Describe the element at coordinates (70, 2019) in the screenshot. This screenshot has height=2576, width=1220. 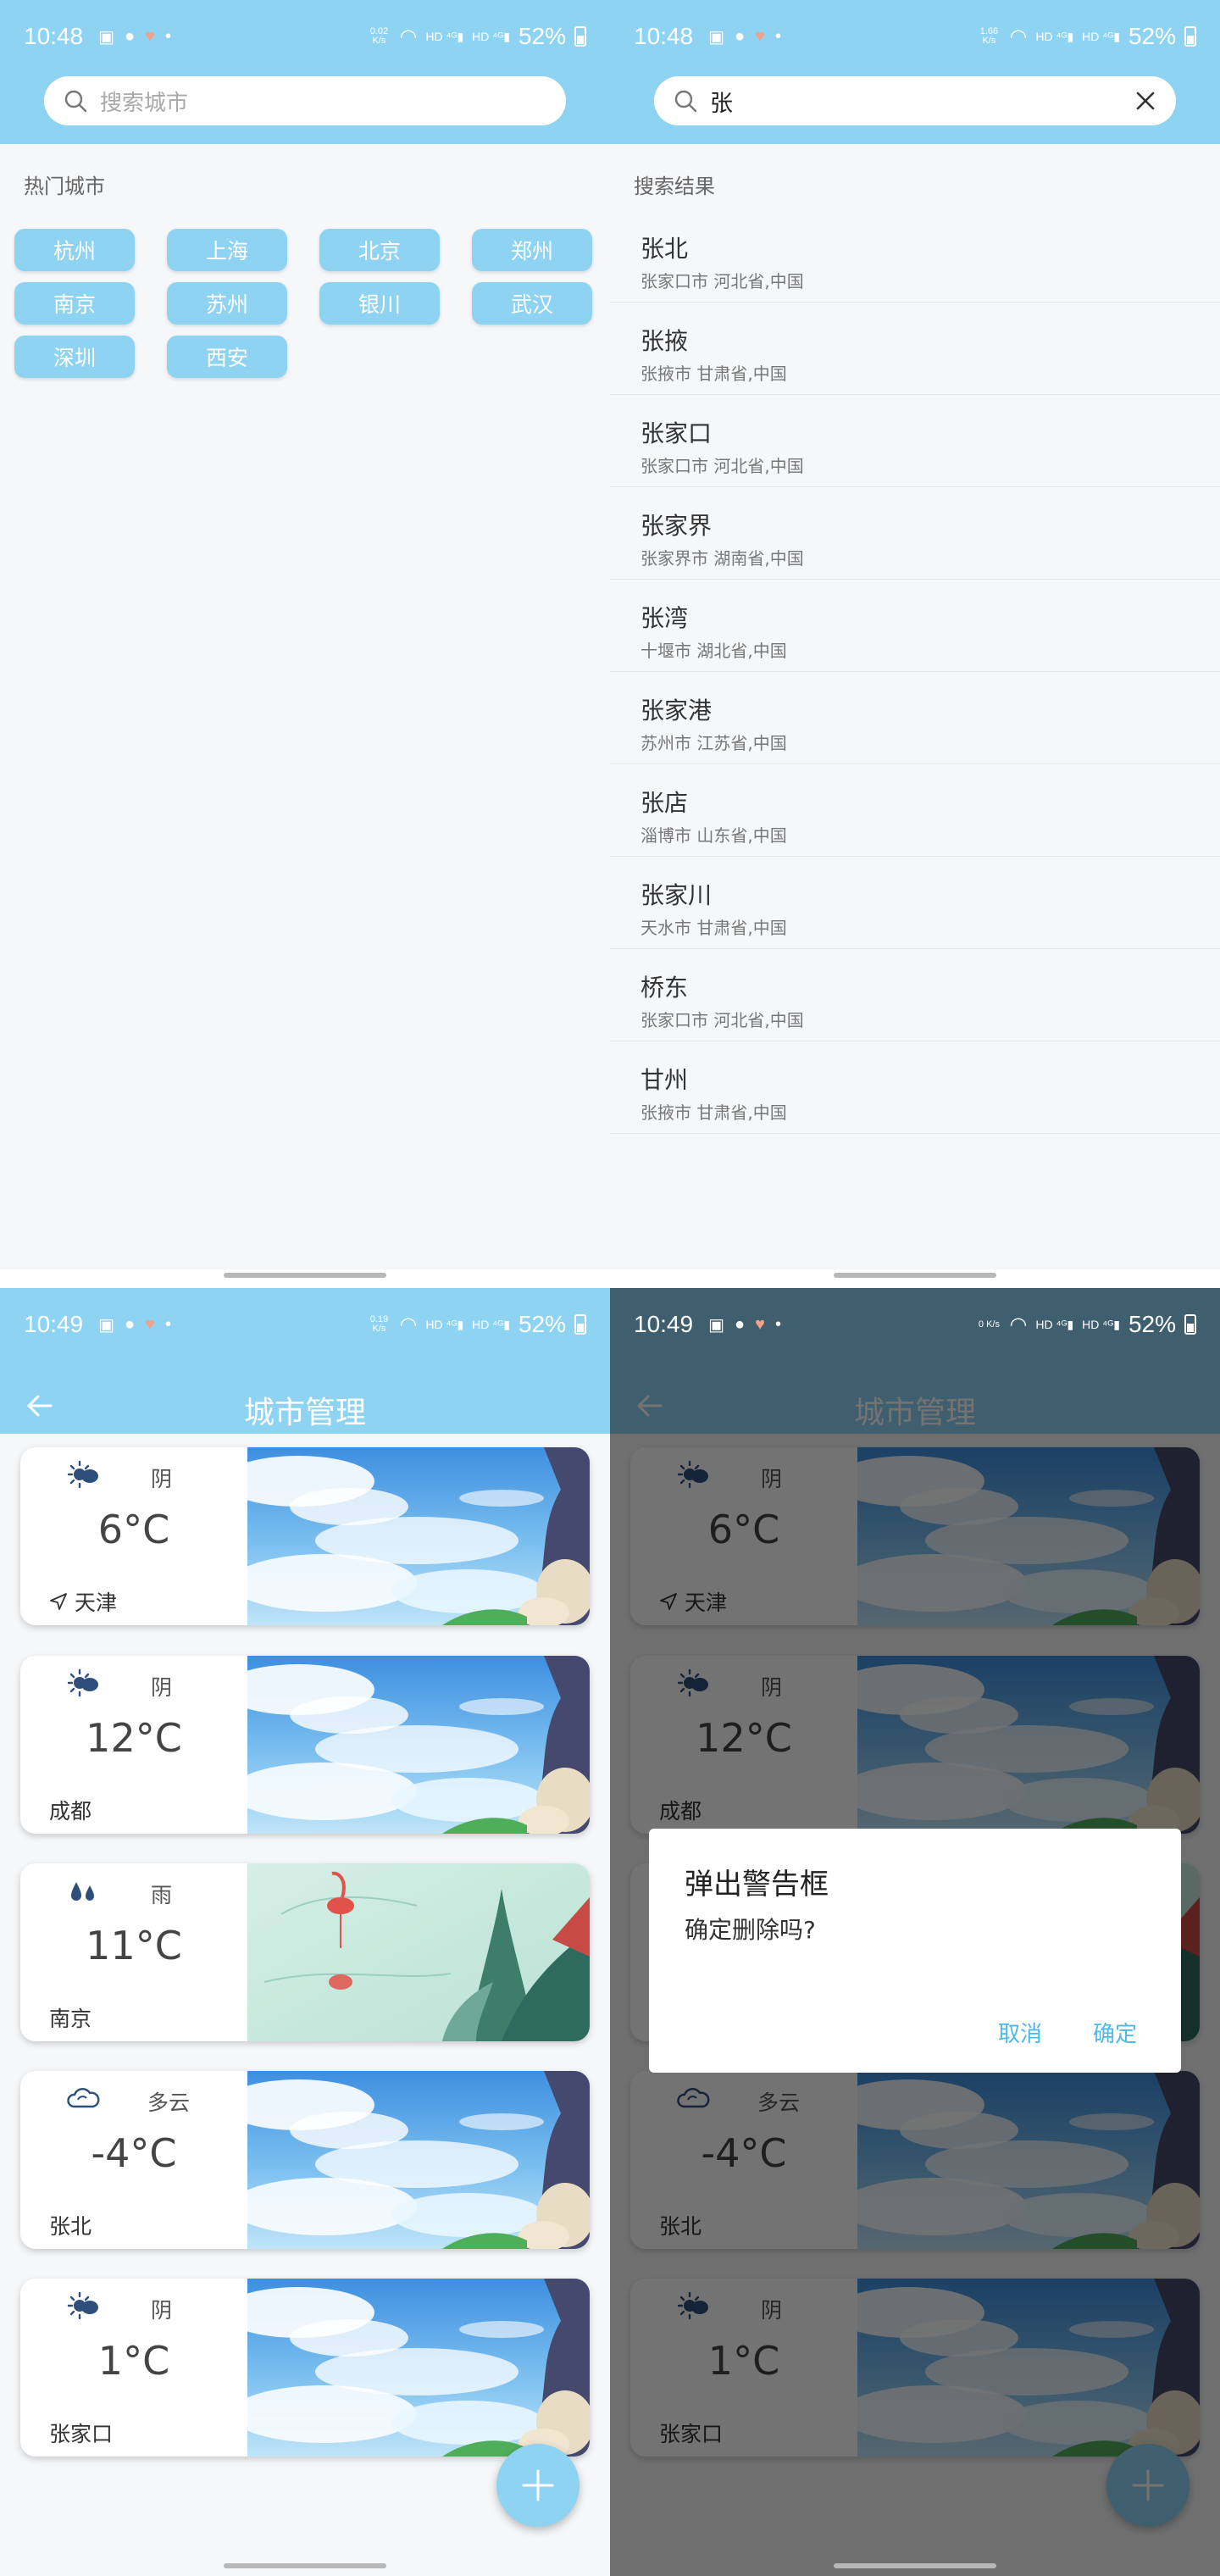
I see `city-name: 南京` at that location.